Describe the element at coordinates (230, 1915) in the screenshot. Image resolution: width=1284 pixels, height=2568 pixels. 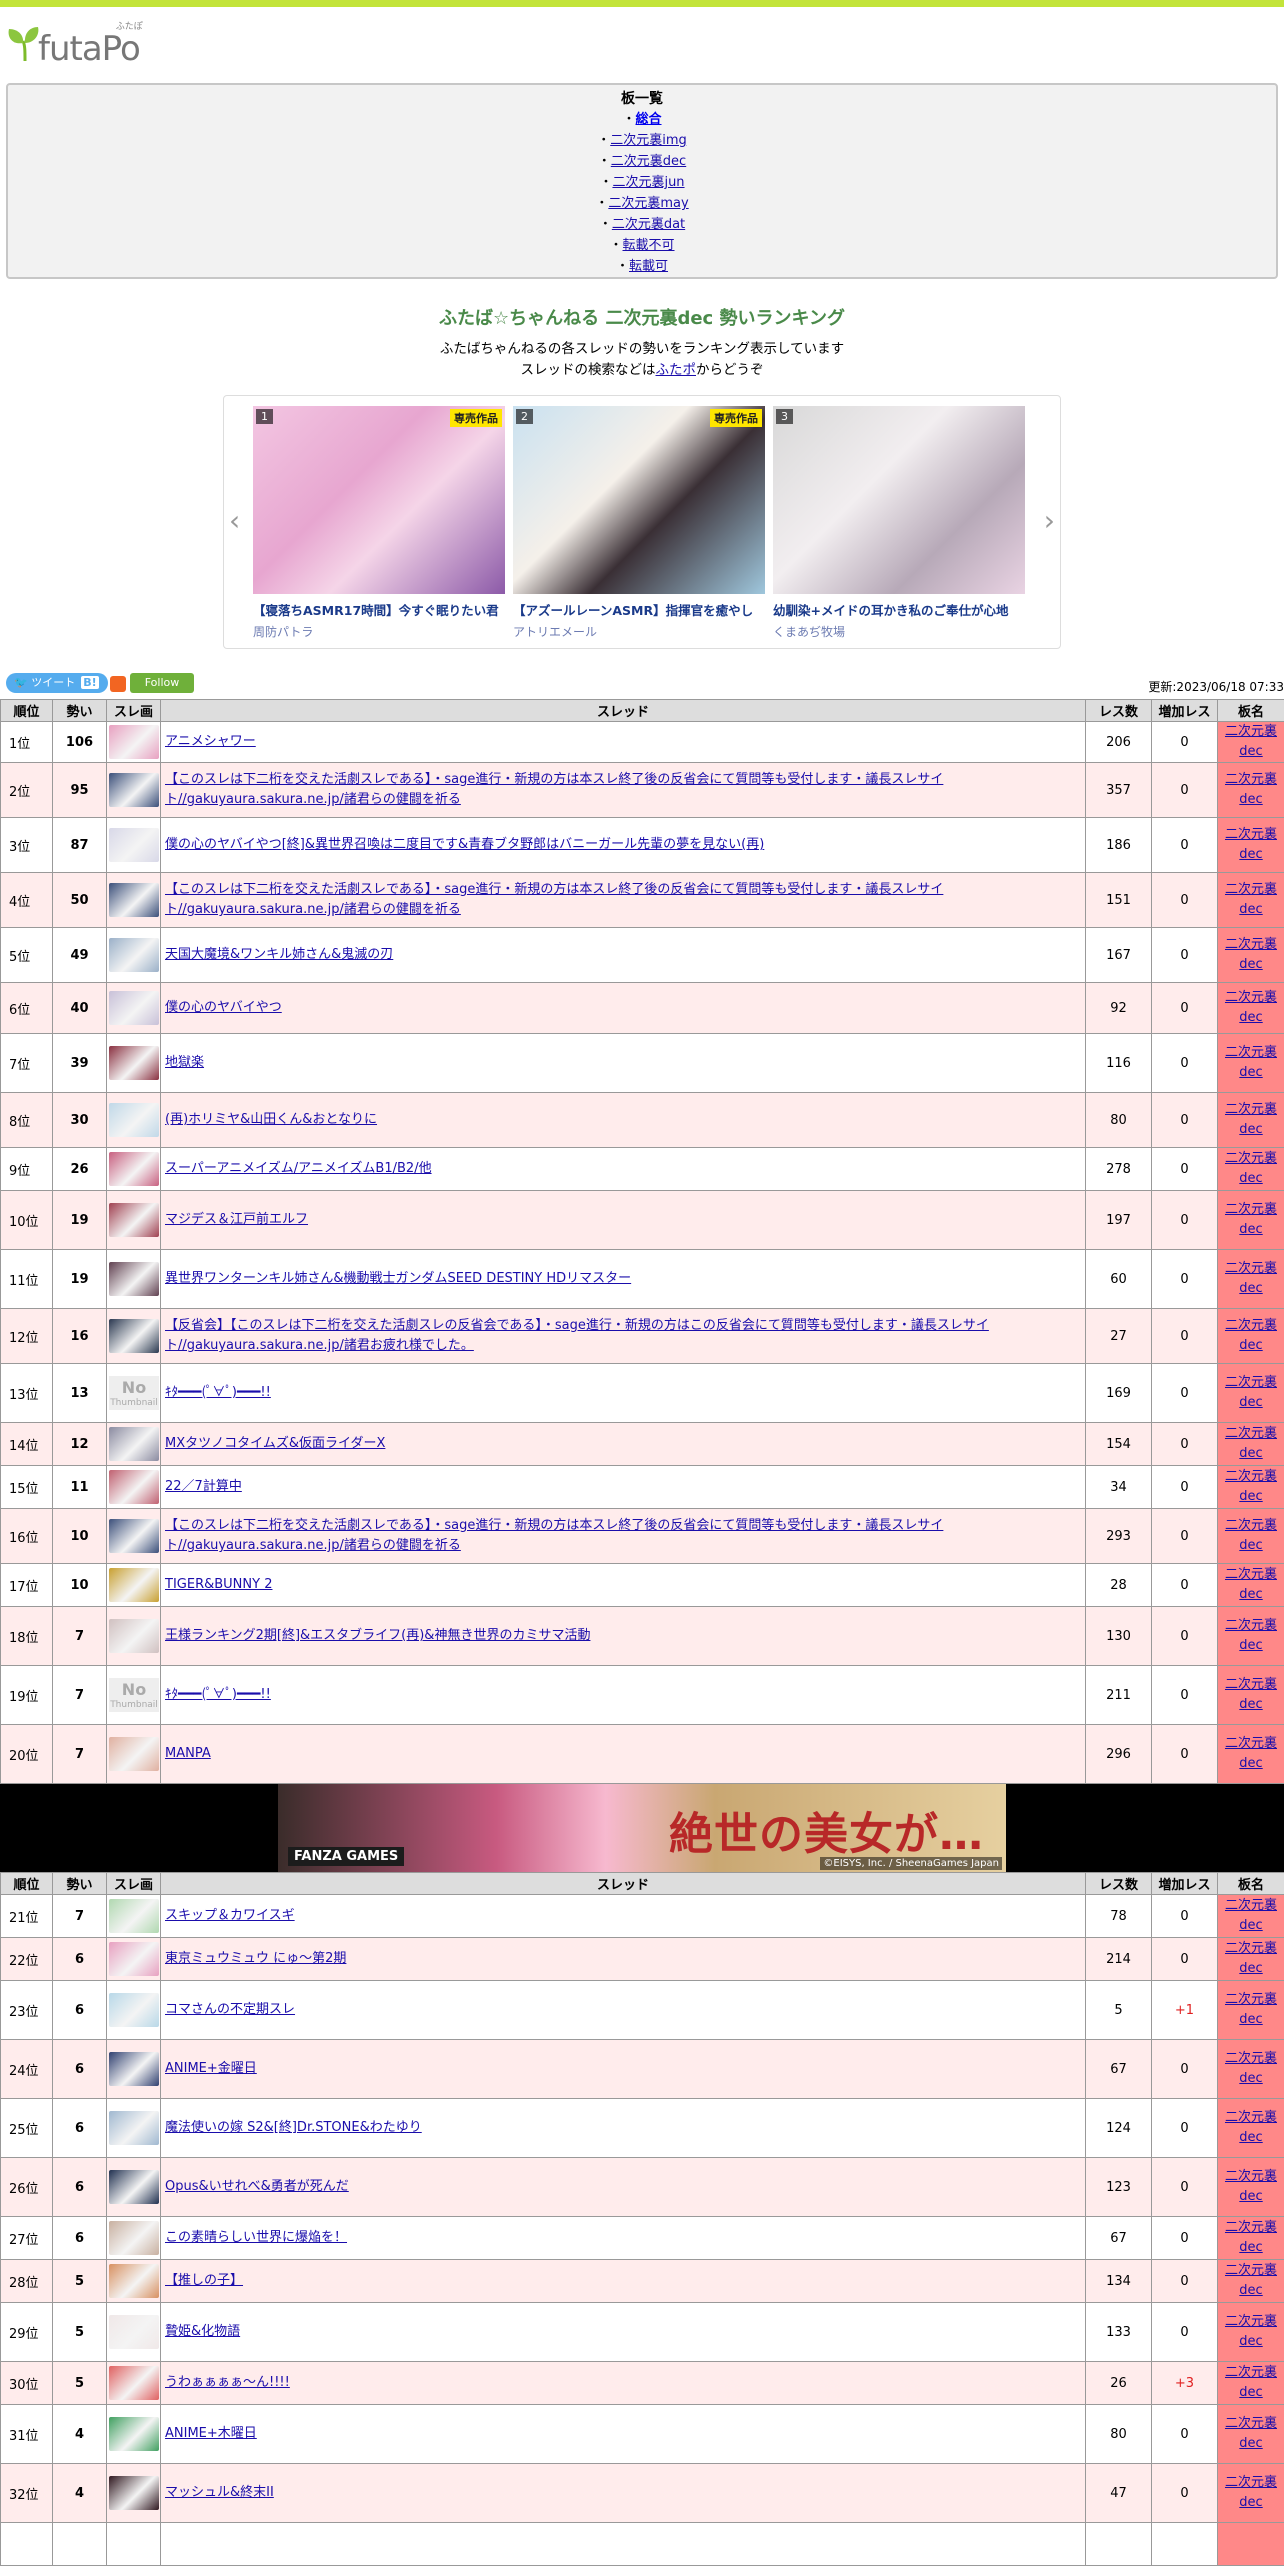
I see `thread-link: スキップ＆カワイスギ` at that location.